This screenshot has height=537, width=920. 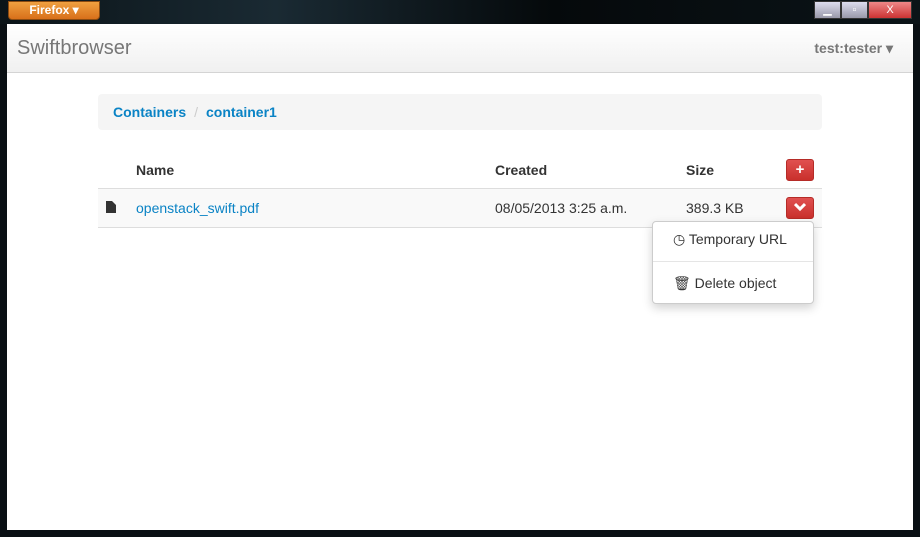 I want to click on object-actions-button, so click(x=800, y=207).